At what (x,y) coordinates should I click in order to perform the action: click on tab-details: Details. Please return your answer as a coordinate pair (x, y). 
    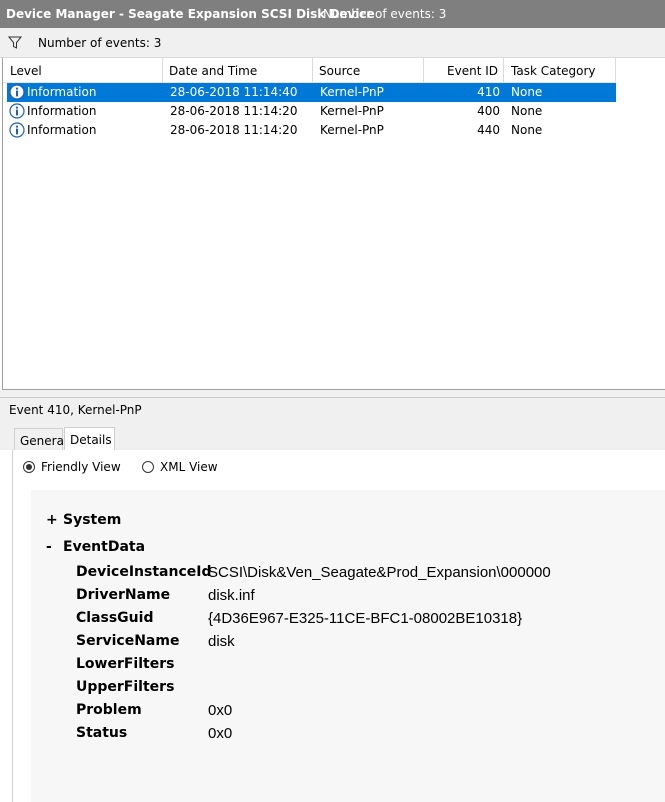
    Looking at the image, I should click on (89, 439).